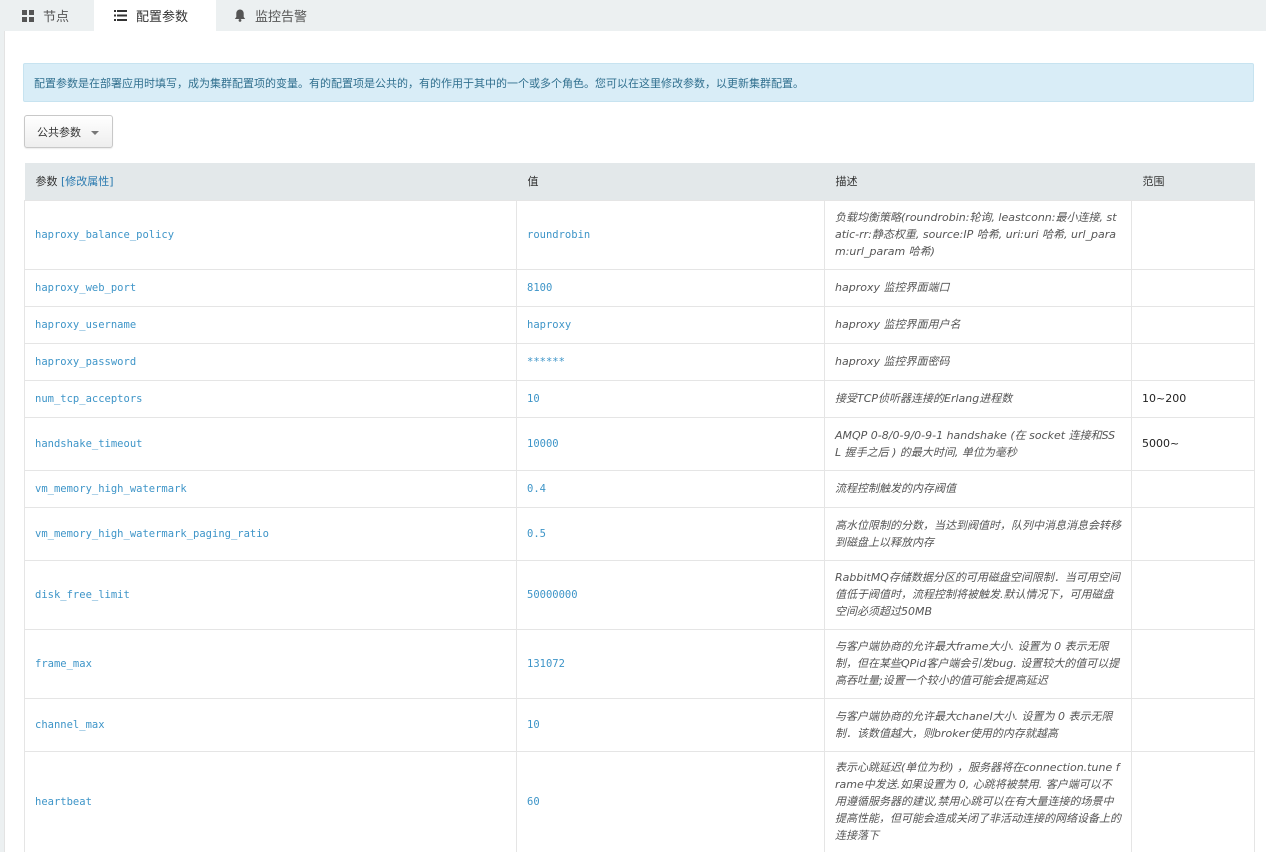 Image resolution: width=1266 pixels, height=852 pixels. I want to click on dropdown-selected-label: 公共参数, so click(59, 132).